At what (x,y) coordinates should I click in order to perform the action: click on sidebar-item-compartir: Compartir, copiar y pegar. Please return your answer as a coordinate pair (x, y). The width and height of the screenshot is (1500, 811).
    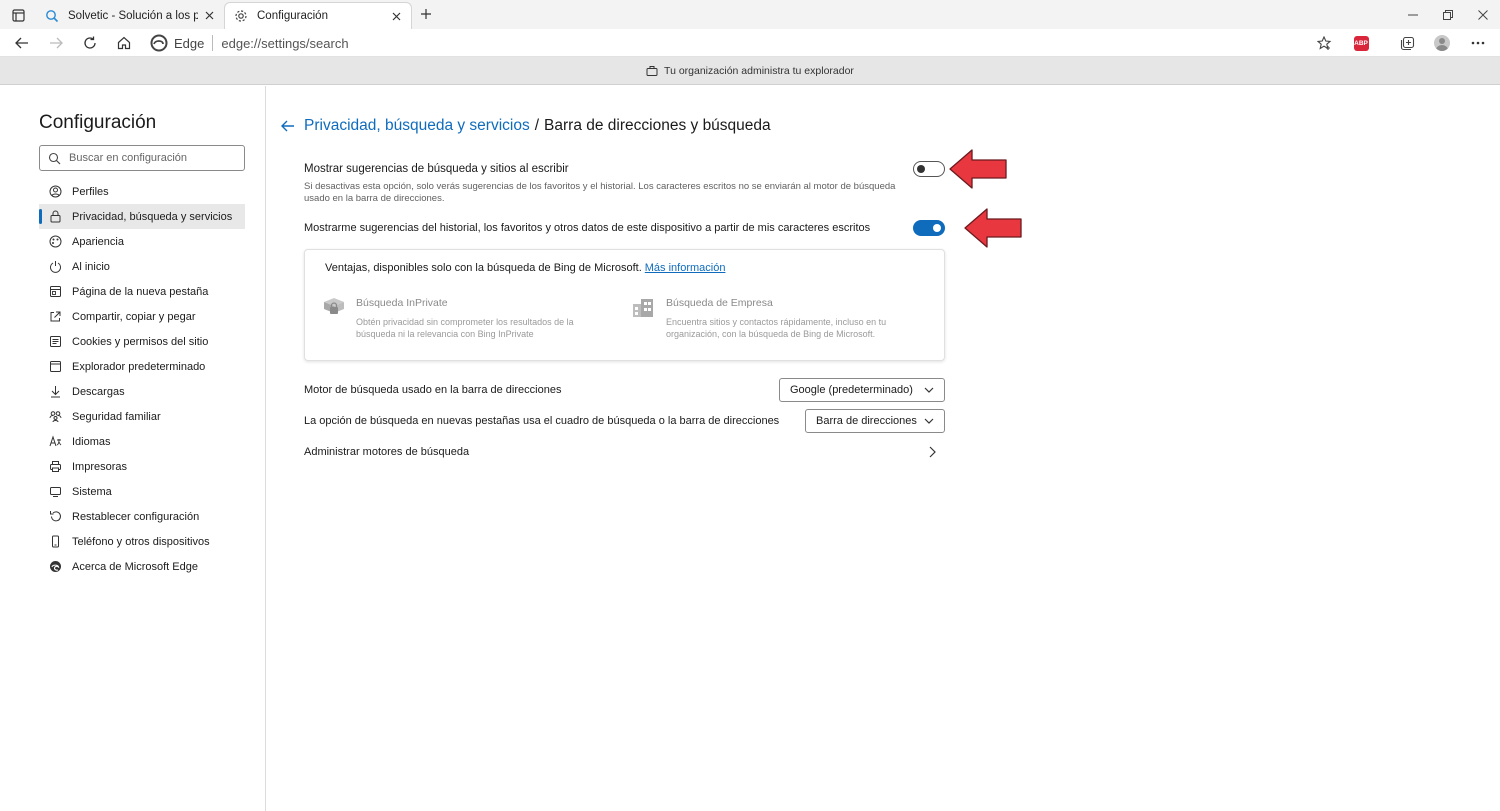
    Looking at the image, I should click on (142, 316).